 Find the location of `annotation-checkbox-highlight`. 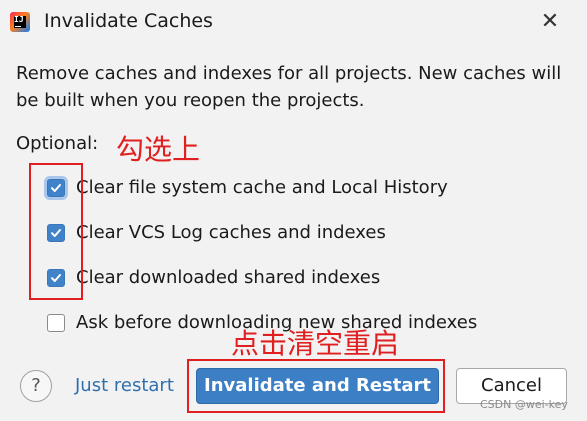

annotation-checkbox-highlight is located at coordinates (56, 231).